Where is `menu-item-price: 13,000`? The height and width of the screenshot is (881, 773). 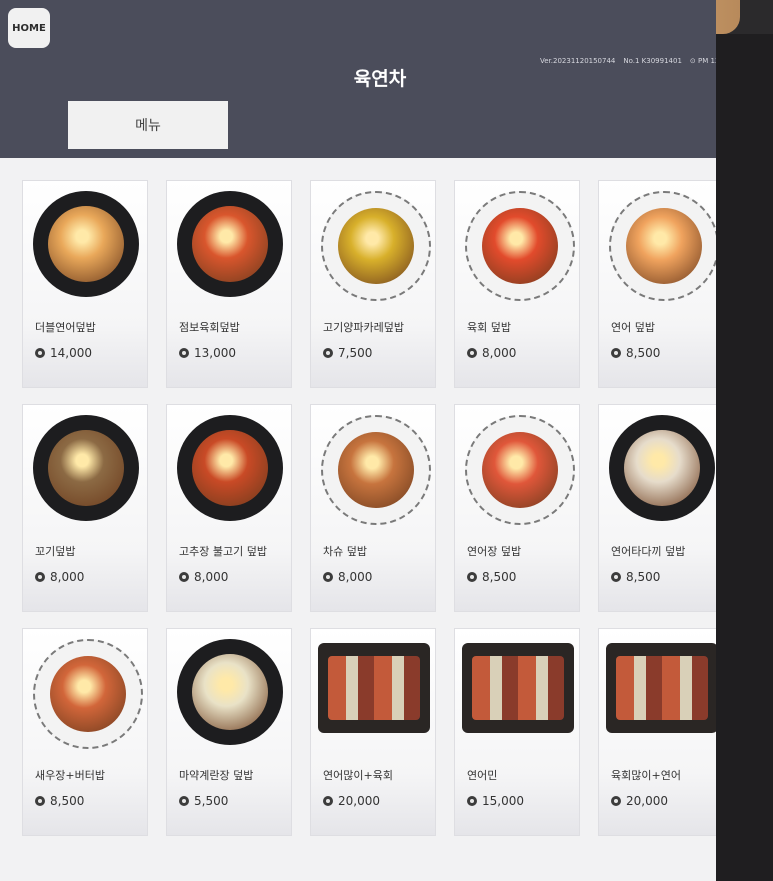 menu-item-price: 13,000 is located at coordinates (215, 353).